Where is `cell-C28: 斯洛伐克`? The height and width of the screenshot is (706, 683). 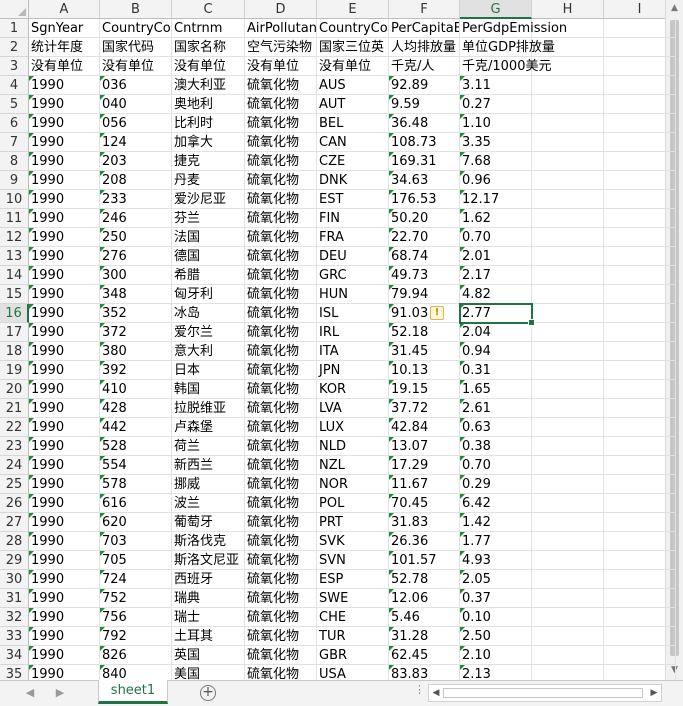
cell-C28: 斯洛伐克 is located at coordinates (208, 541).